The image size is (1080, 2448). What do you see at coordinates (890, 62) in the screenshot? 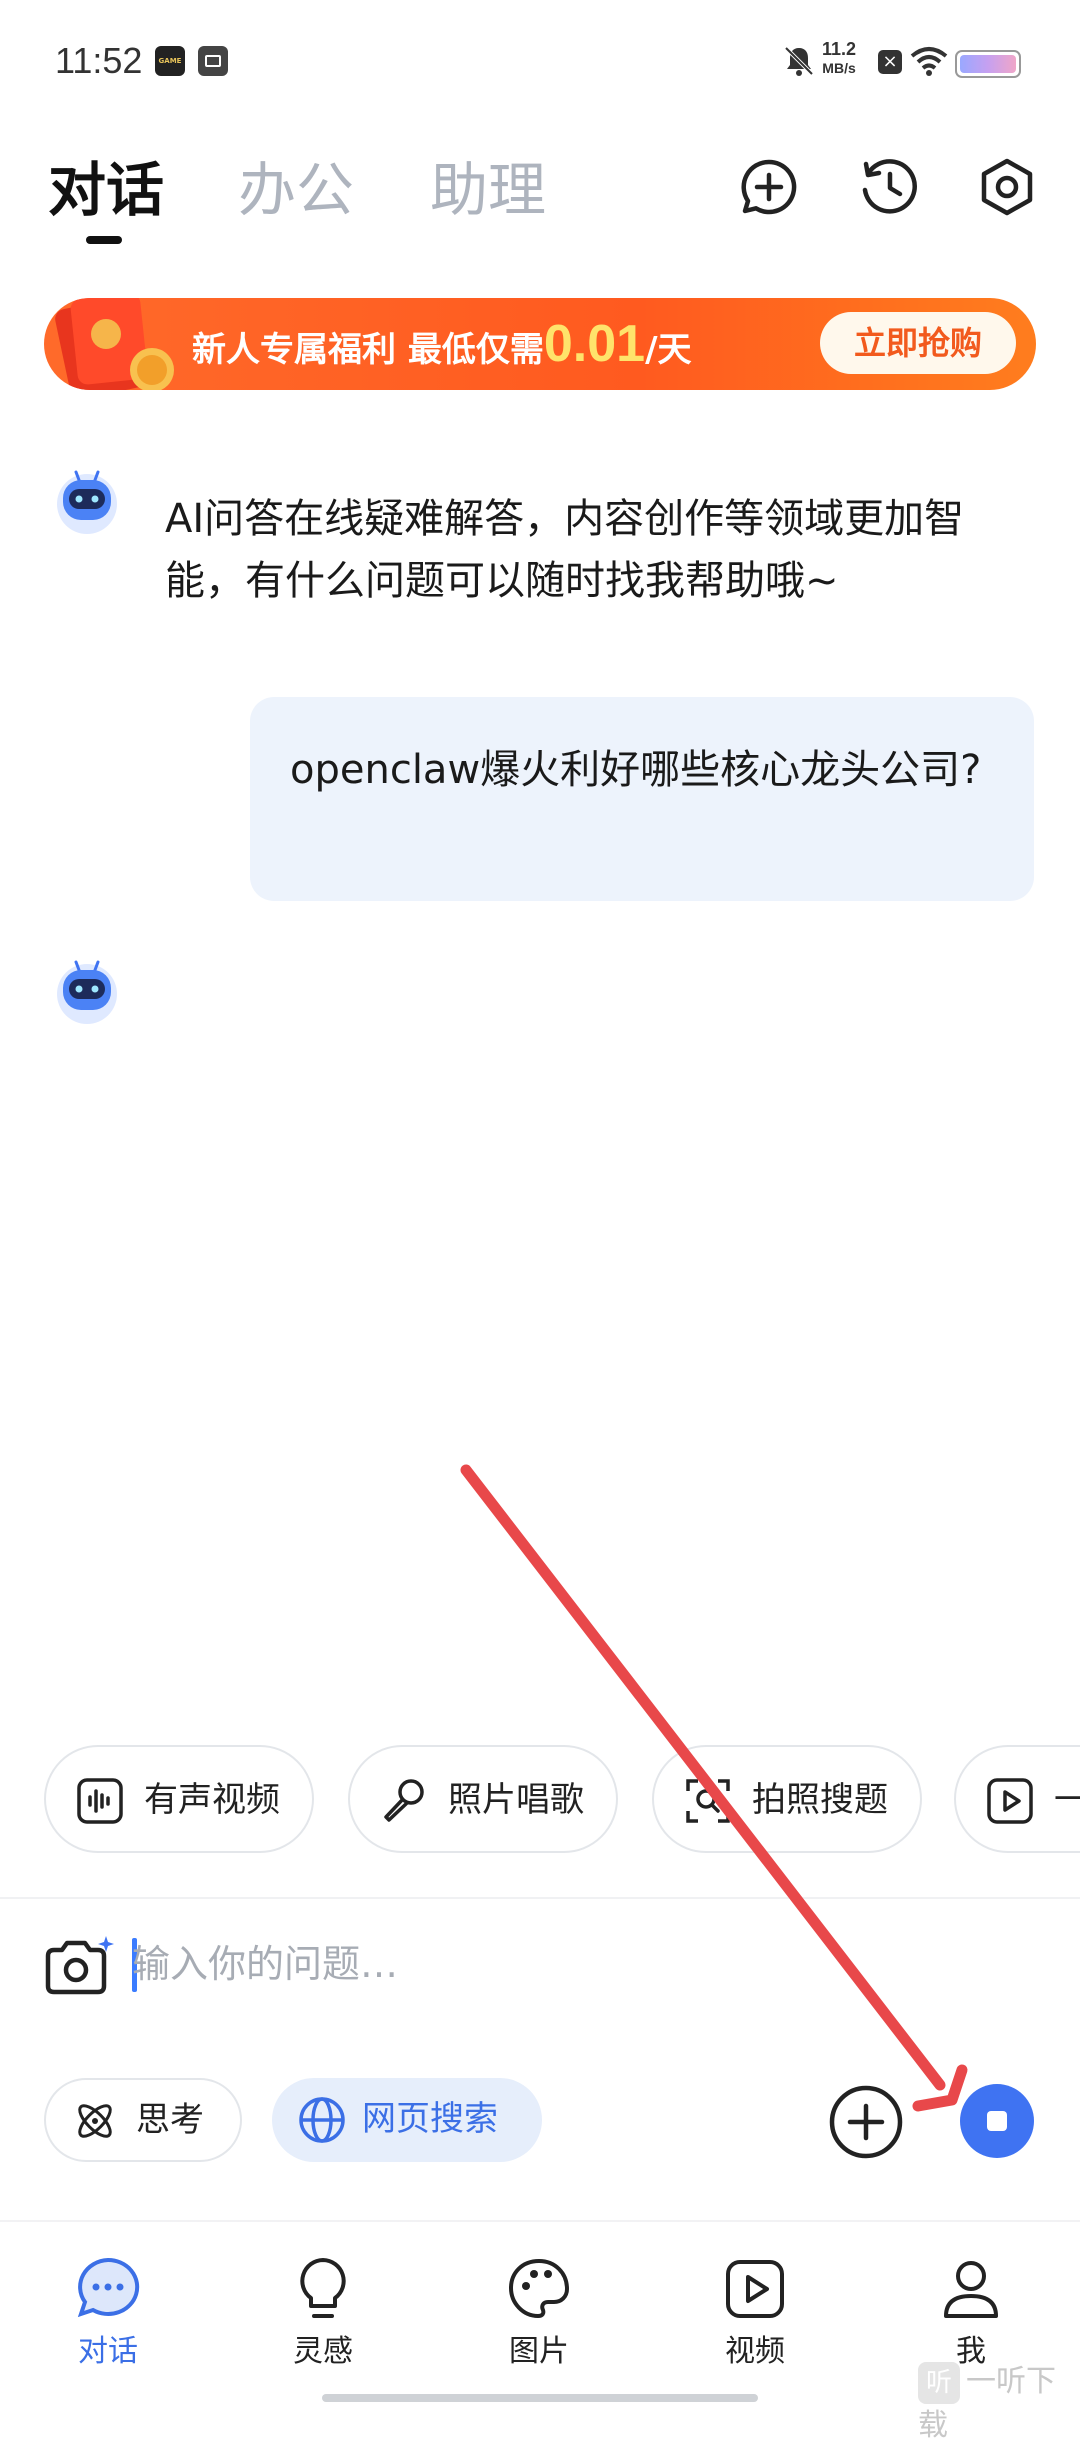
I see `close-notification-icon: ×` at bounding box center [890, 62].